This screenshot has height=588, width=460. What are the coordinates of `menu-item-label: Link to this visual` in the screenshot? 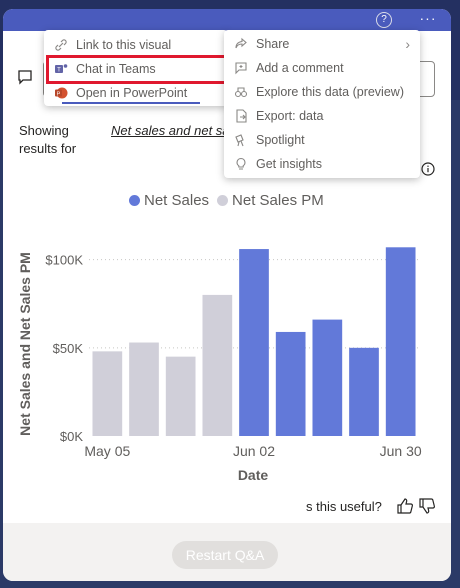 It's located at (124, 45).